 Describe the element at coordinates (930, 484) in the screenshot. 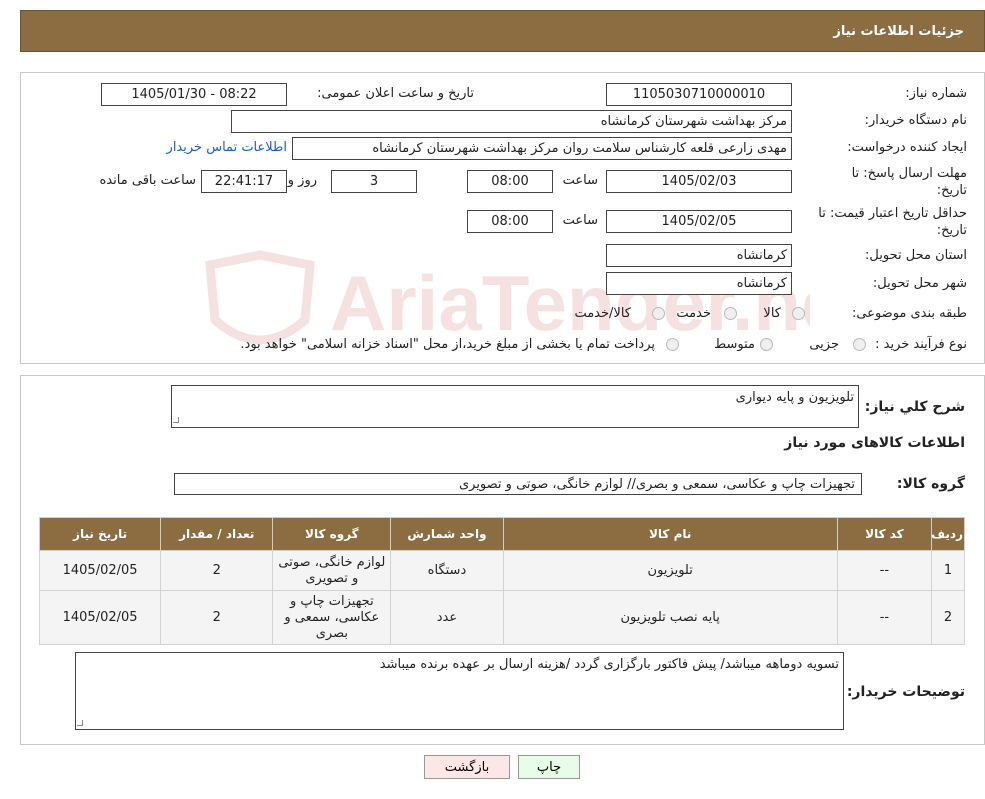

I see `goods-group-label: گروه کالا:` at that location.